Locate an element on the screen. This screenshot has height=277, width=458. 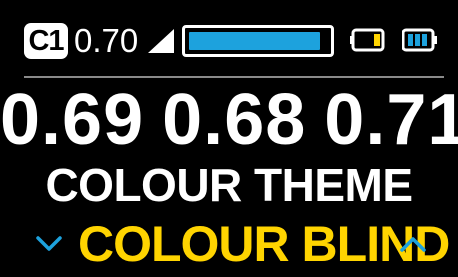
gain-value: 0.70 is located at coordinates (106, 40).